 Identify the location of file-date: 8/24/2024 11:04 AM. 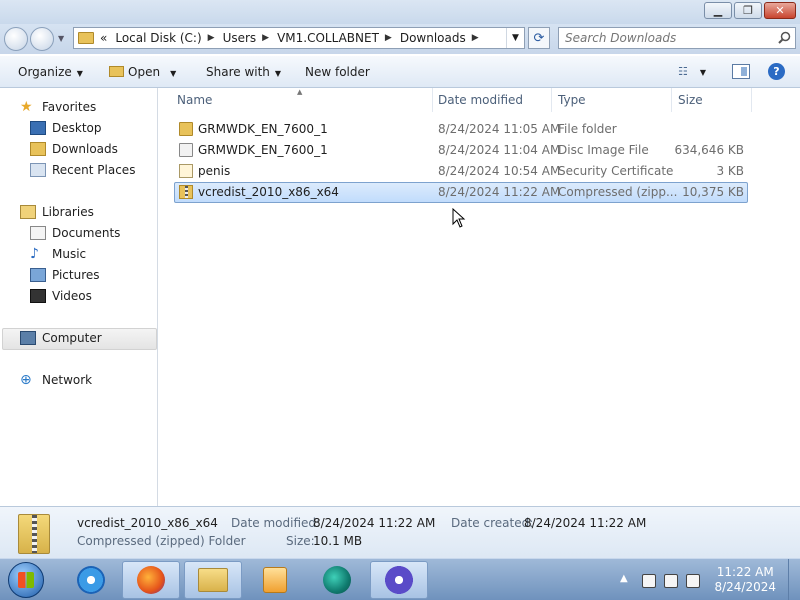
(499, 150).